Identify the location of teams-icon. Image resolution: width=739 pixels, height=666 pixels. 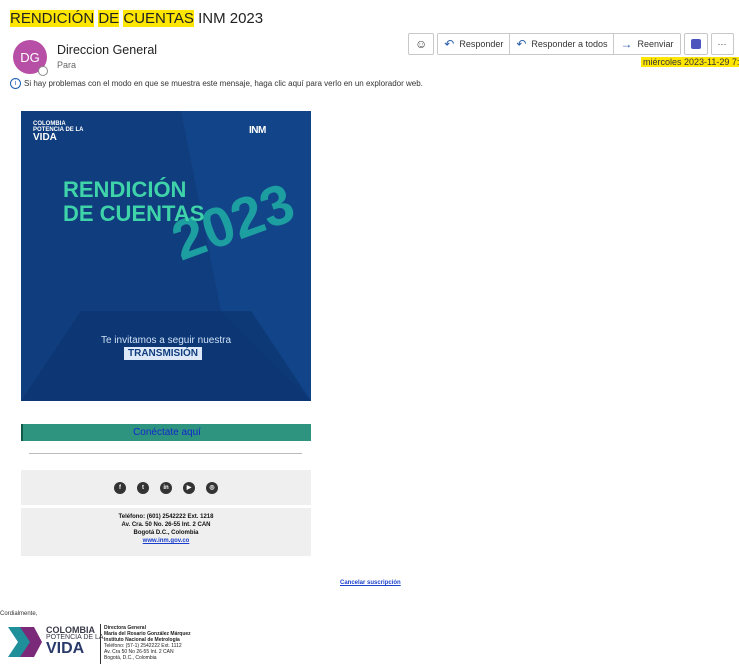
(695, 44).